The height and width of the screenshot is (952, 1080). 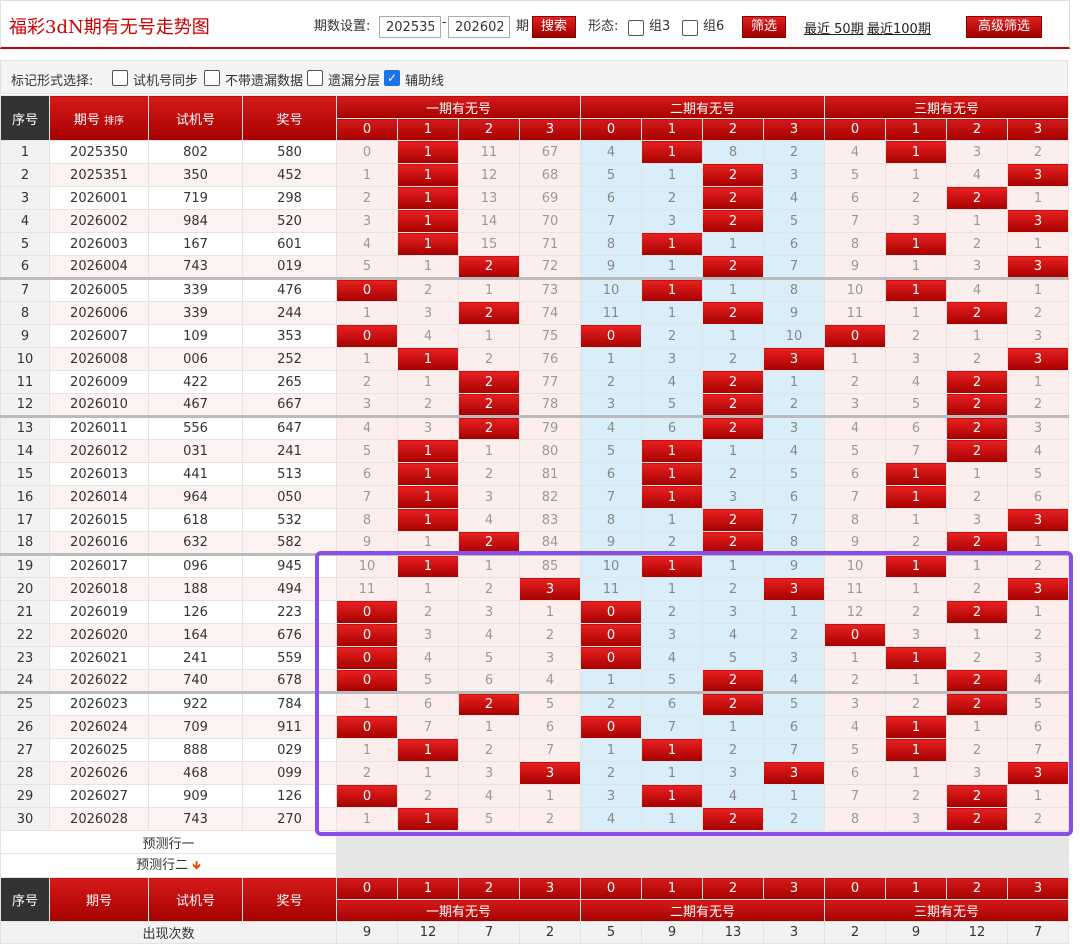 What do you see at coordinates (120, 78) in the screenshot?
I see `sync-test-checkbox` at bounding box center [120, 78].